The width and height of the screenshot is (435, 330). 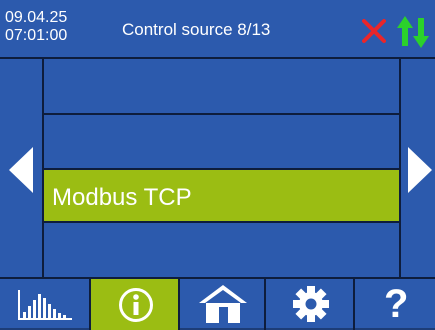 I want to click on help-icon: ?, so click(x=396, y=304).